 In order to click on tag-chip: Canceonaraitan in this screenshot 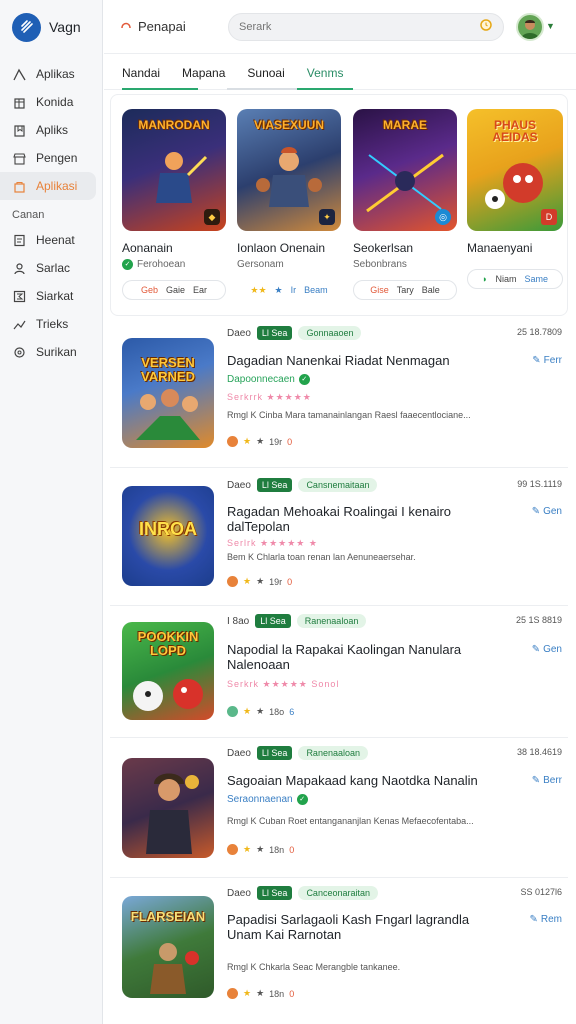, I will do `click(338, 893)`.